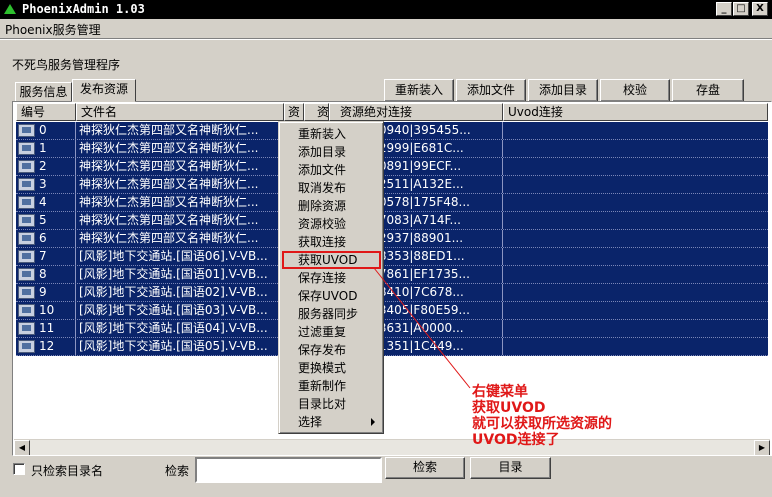 The image size is (772, 497). I want to click on context-menu-item-label: 过滤重复, so click(322, 332).